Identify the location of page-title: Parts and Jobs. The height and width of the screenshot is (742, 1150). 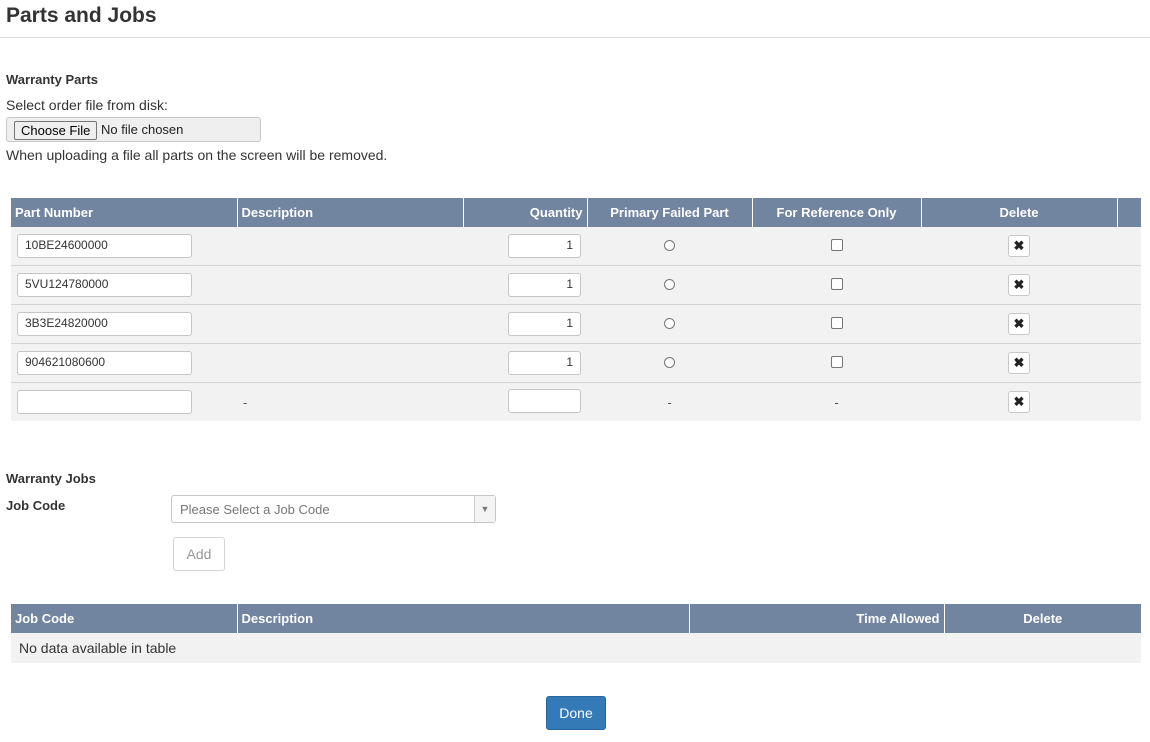
(81, 15).